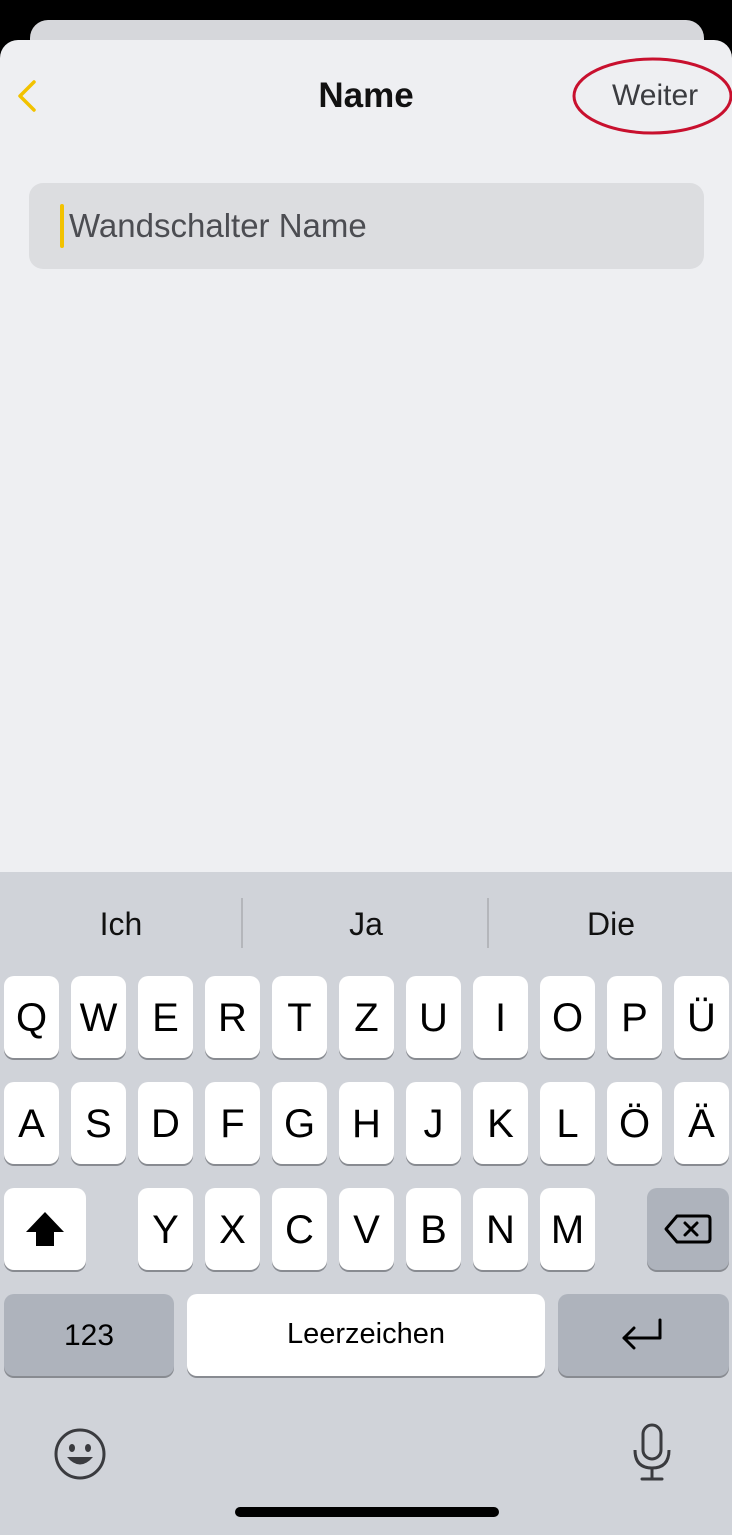 This screenshot has width=732, height=1535. What do you see at coordinates (655, 96) in the screenshot?
I see `next-button: Weiter` at bounding box center [655, 96].